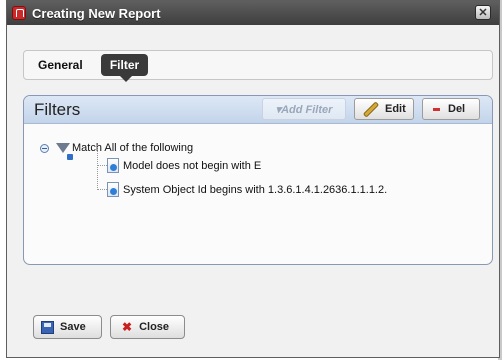  What do you see at coordinates (253, 13) in the screenshot?
I see `title-bar: Creating New Report ✕` at bounding box center [253, 13].